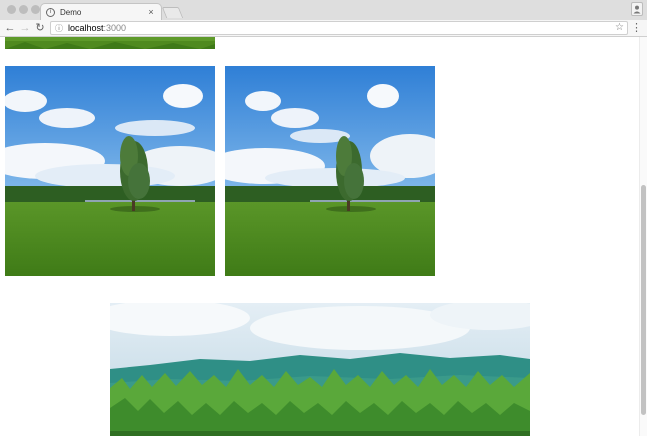 The image size is (647, 436). What do you see at coordinates (71, 12) in the screenshot?
I see `tab-title: Demo` at bounding box center [71, 12].